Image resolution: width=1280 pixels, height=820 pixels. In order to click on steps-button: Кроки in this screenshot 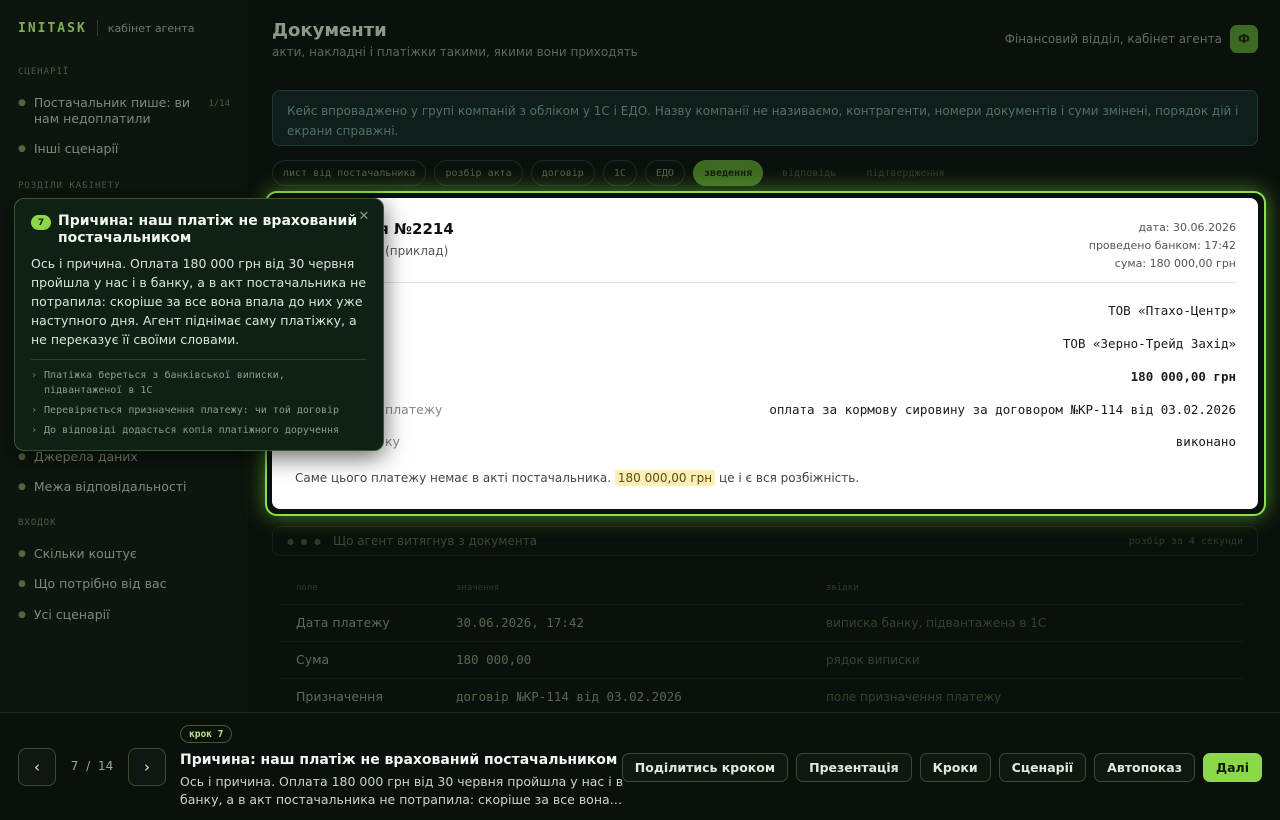, I will do `click(955, 767)`.